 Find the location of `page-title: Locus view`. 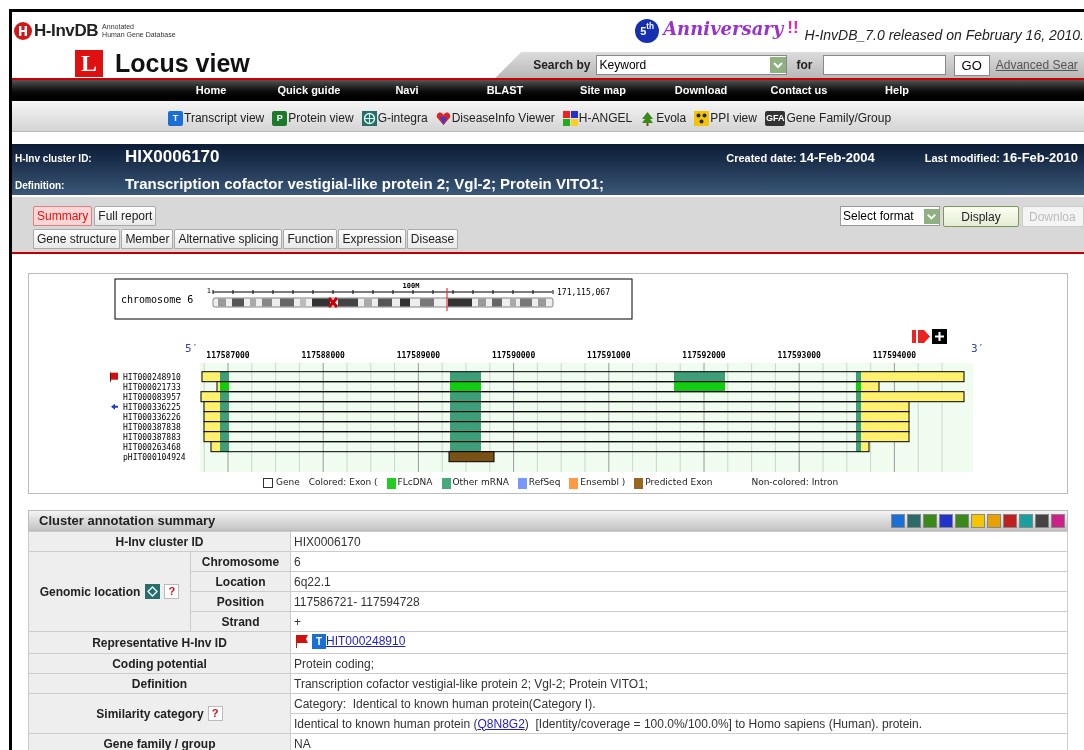

page-title: Locus view is located at coordinates (182, 63).